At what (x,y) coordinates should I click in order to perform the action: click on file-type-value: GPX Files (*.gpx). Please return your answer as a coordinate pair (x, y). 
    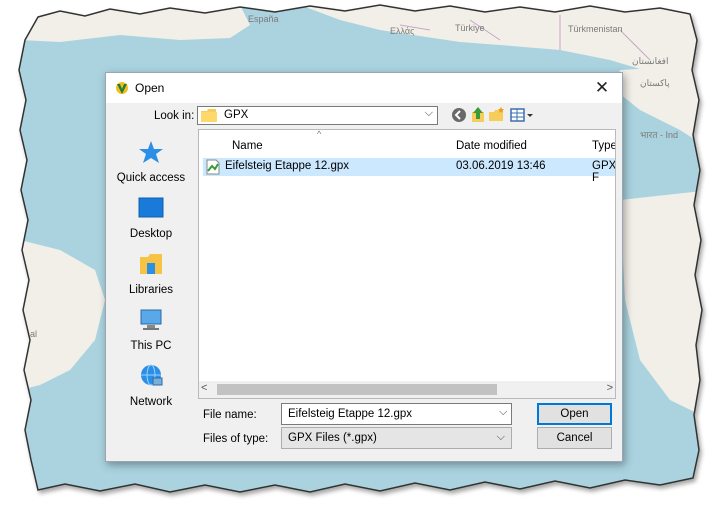
    Looking at the image, I should click on (332, 438).